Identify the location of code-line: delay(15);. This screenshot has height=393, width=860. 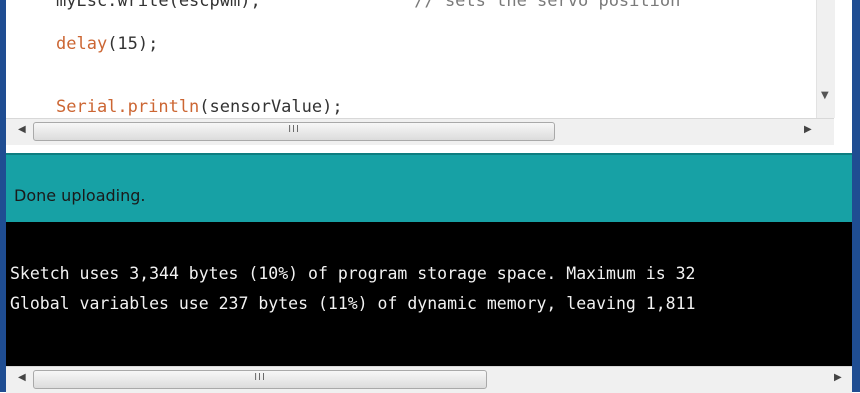
(107, 44).